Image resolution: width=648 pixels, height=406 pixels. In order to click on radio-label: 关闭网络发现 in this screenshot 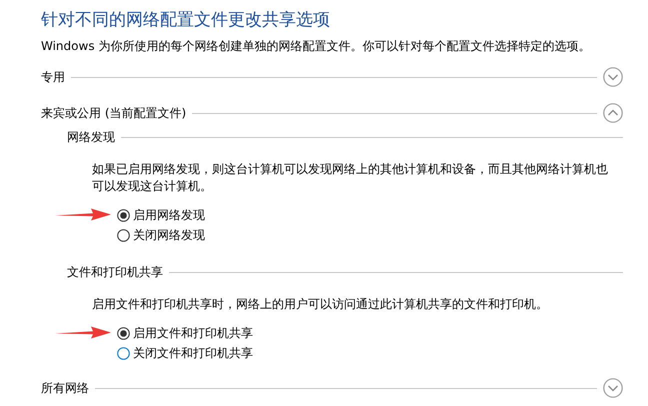, I will do `click(169, 235)`.